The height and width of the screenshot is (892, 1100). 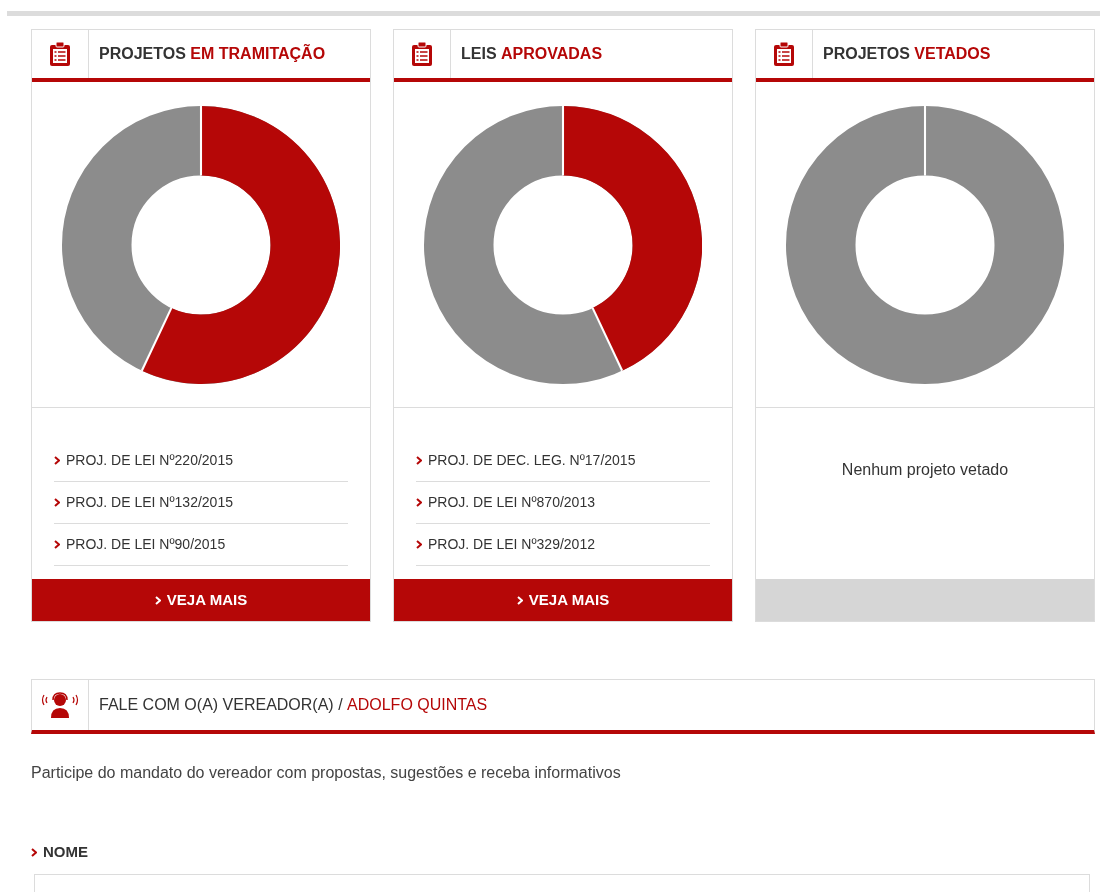 What do you see at coordinates (906, 54) in the screenshot?
I see `card-title: PROJETOS VETADOS` at bounding box center [906, 54].